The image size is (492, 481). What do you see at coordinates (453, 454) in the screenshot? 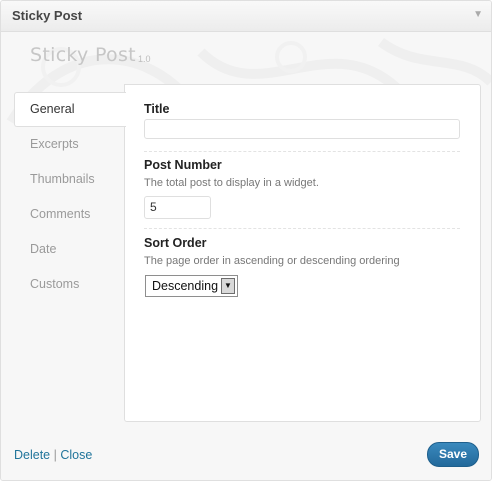
I see `save-button: Save` at bounding box center [453, 454].